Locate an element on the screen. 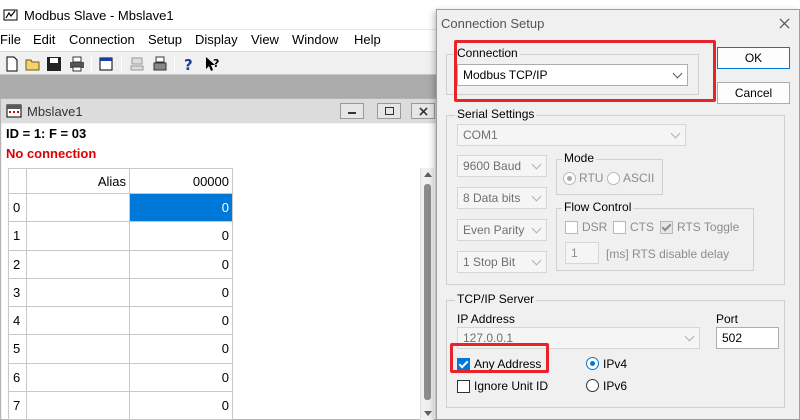 The height and width of the screenshot is (420, 800). save-icon is located at coordinates (54, 64).